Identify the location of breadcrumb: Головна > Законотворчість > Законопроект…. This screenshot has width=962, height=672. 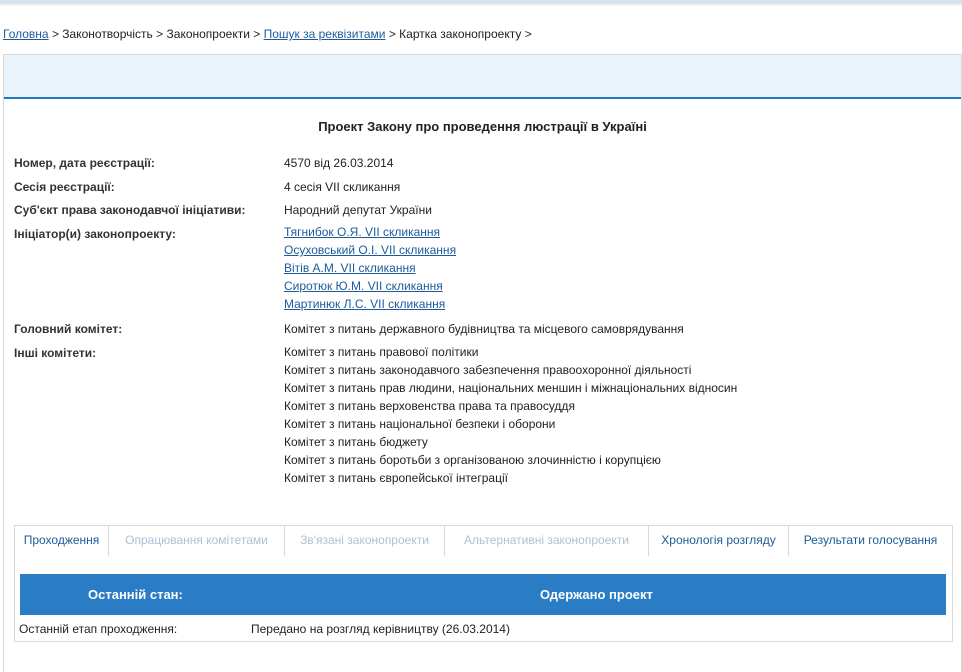
(267, 34).